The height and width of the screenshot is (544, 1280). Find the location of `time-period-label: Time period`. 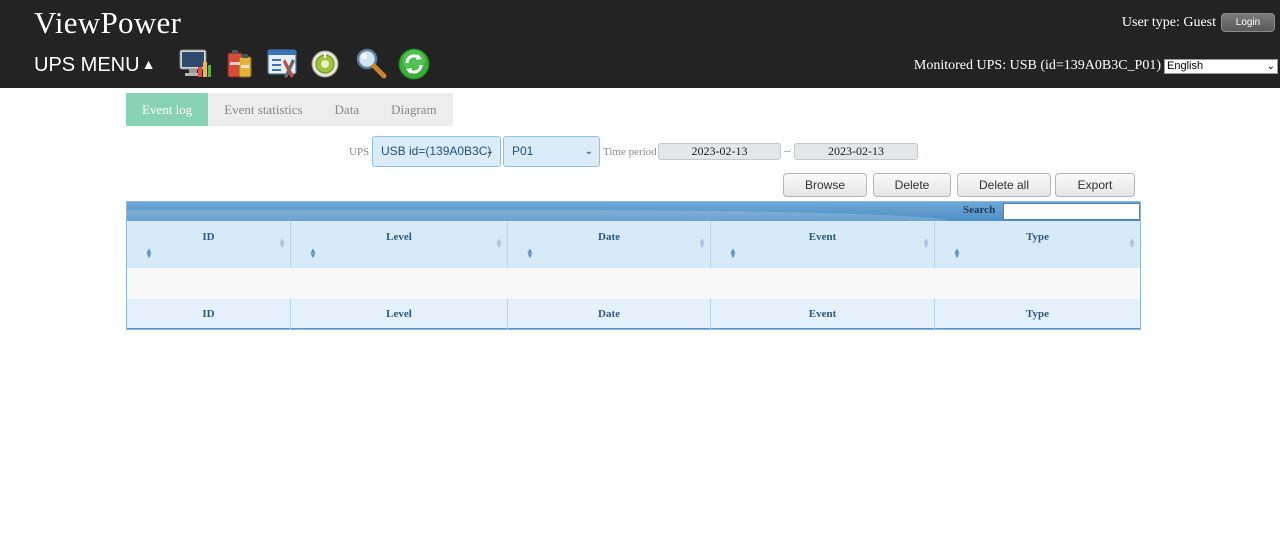

time-period-label: Time period is located at coordinates (630, 152).